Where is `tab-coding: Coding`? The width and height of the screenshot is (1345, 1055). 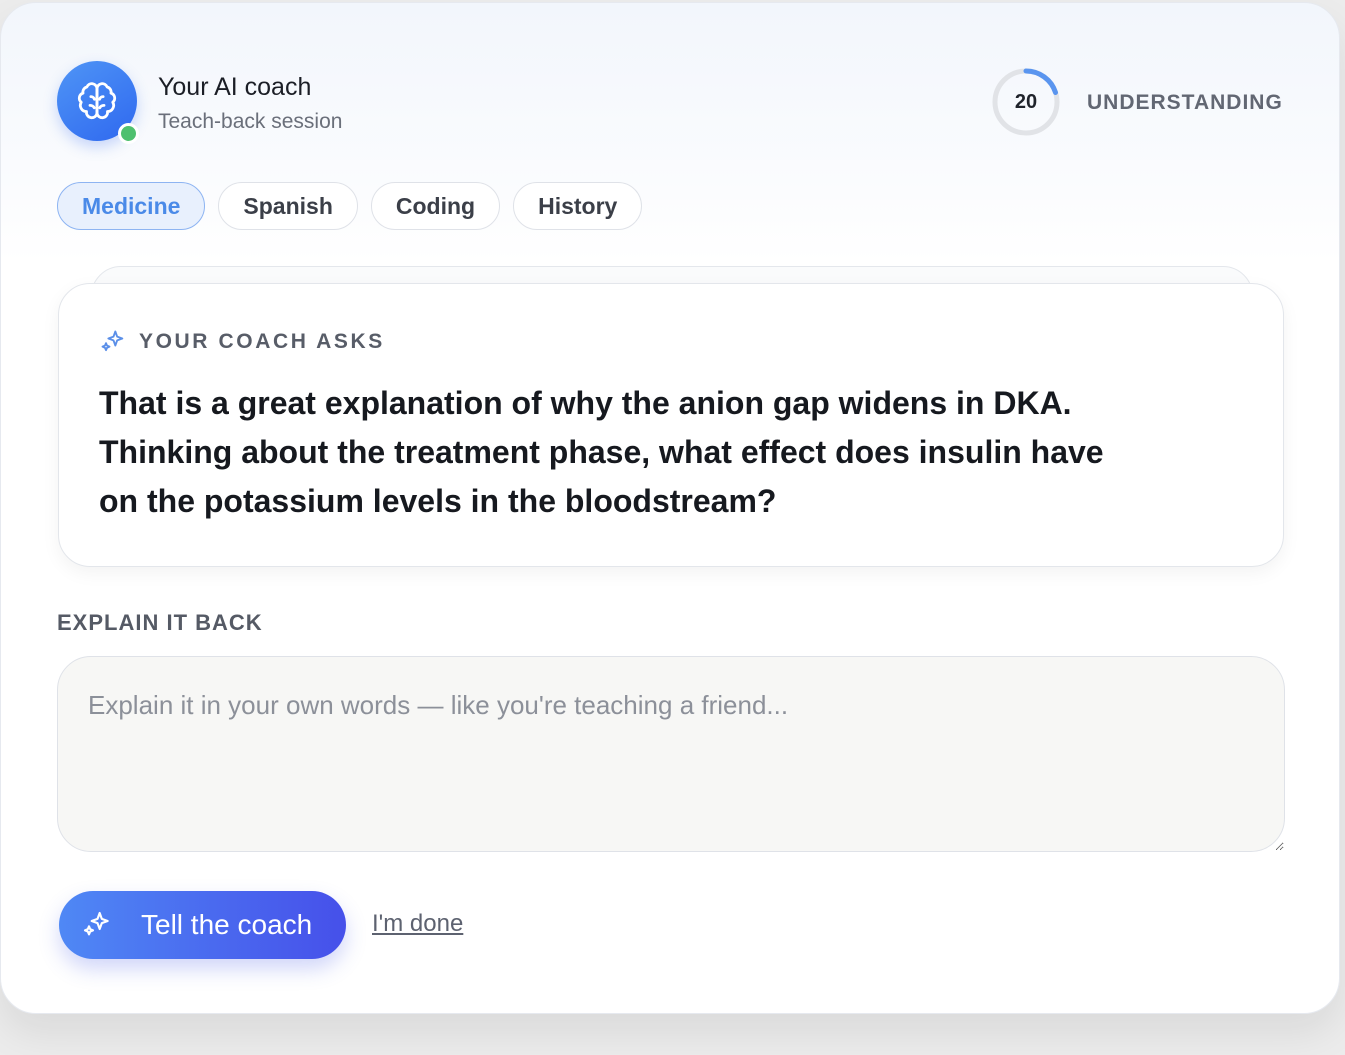 tab-coding: Coding is located at coordinates (435, 206).